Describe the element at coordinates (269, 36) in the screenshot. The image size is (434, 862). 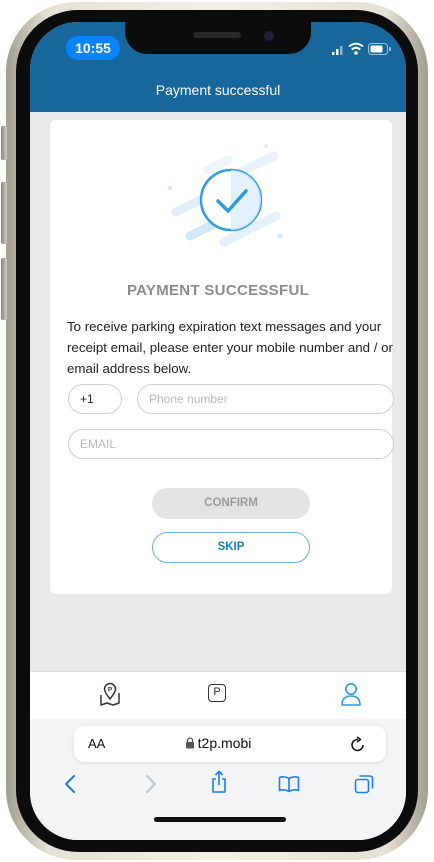
I see `front-camera` at that location.